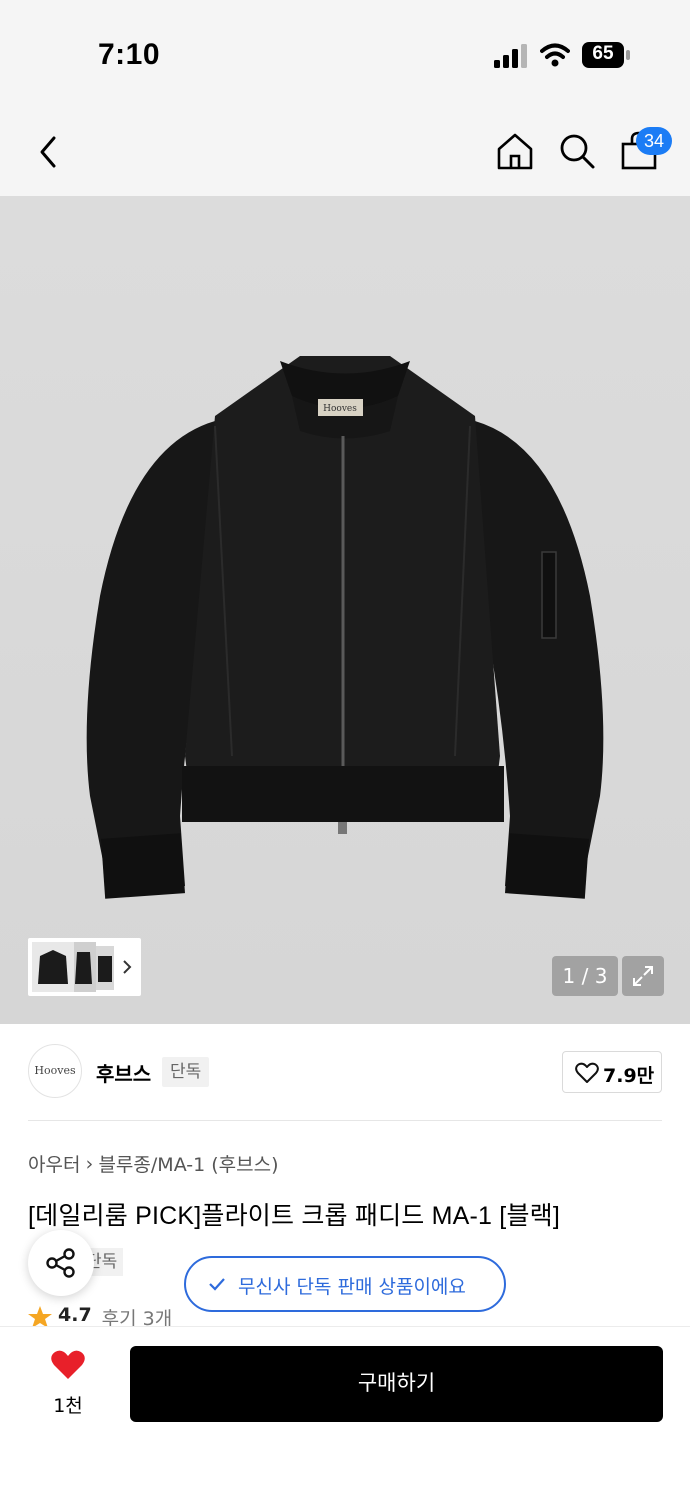 The width and height of the screenshot is (690, 1500). What do you see at coordinates (123, 1072) in the screenshot?
I see `brand-name: 후브스` at bounding box center [123, 1072].